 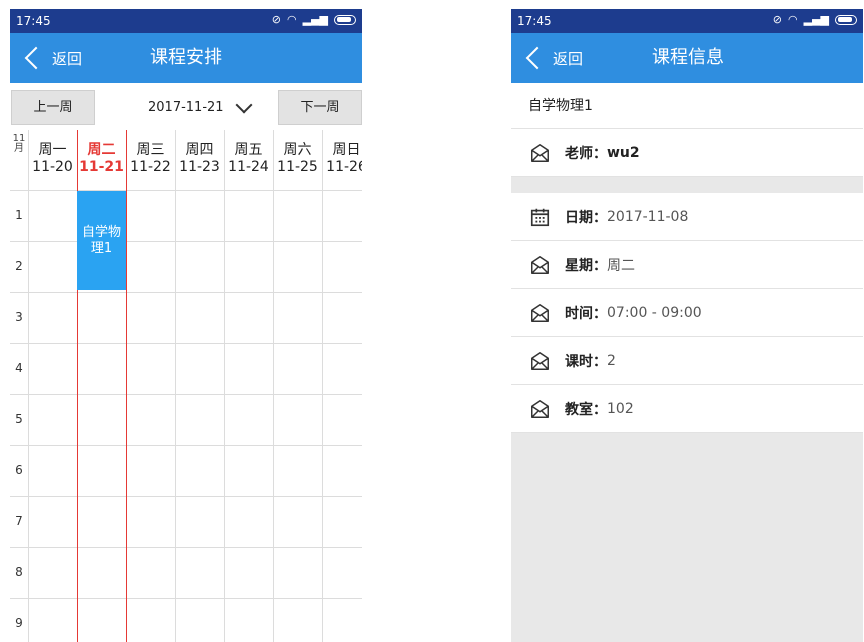 I want to click on day-name: 周四, so click(x=199, y=150).